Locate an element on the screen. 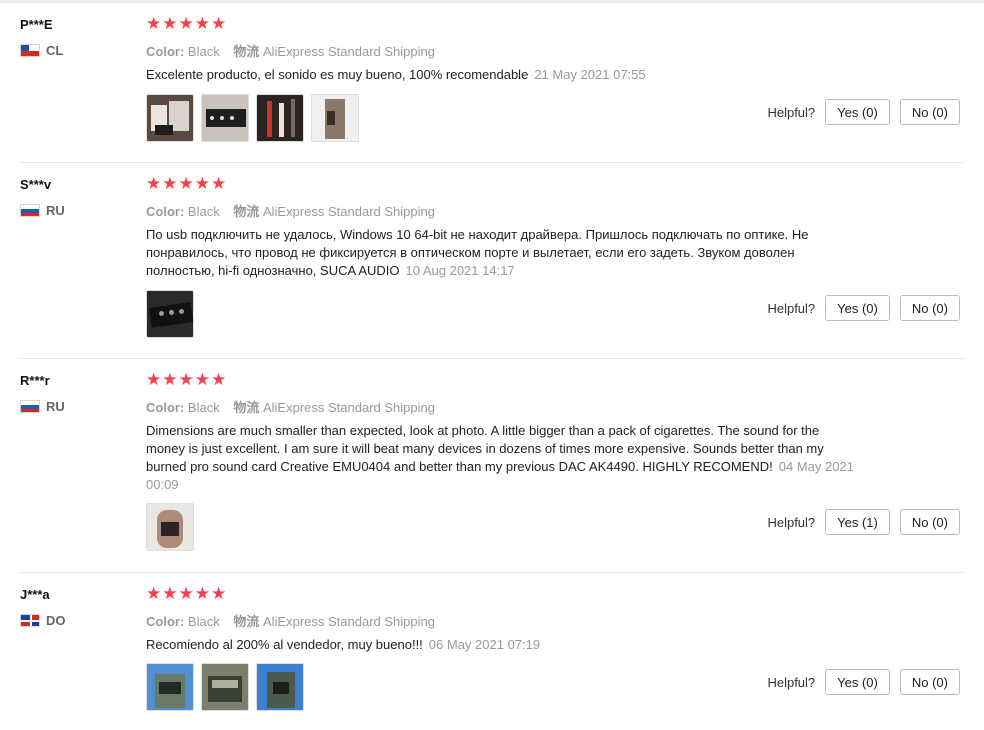  country-code: CL is located at coordinates (55, 50).